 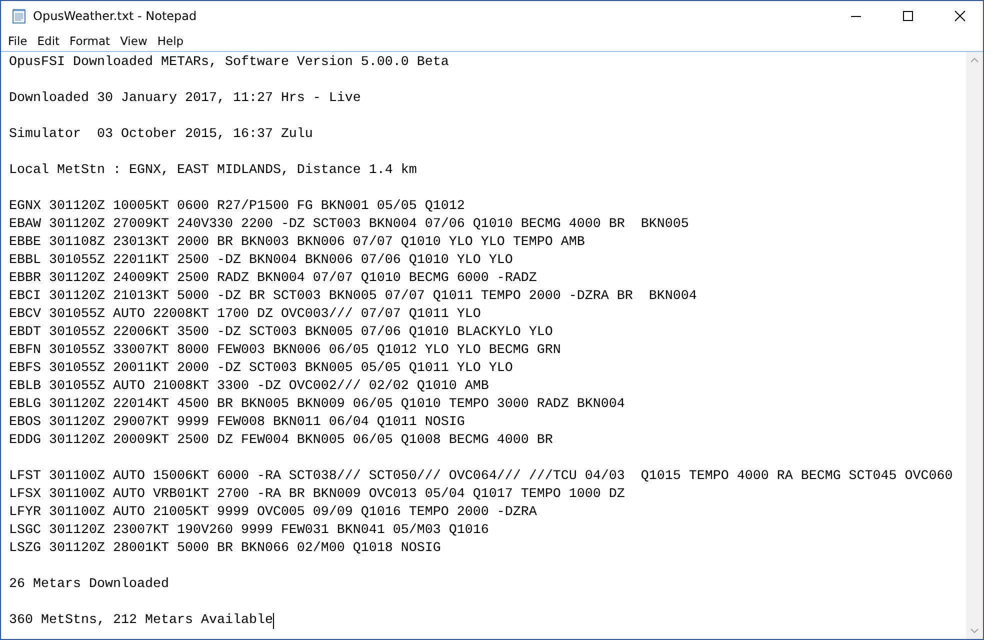 I want to click on text-line: EBAW 301120Z 27009KT 240V330 2200 -DZ SCT003 BKN004 07/06 Q1010 BECMG 4000 BR BKN005, so click(x=349, y=225).